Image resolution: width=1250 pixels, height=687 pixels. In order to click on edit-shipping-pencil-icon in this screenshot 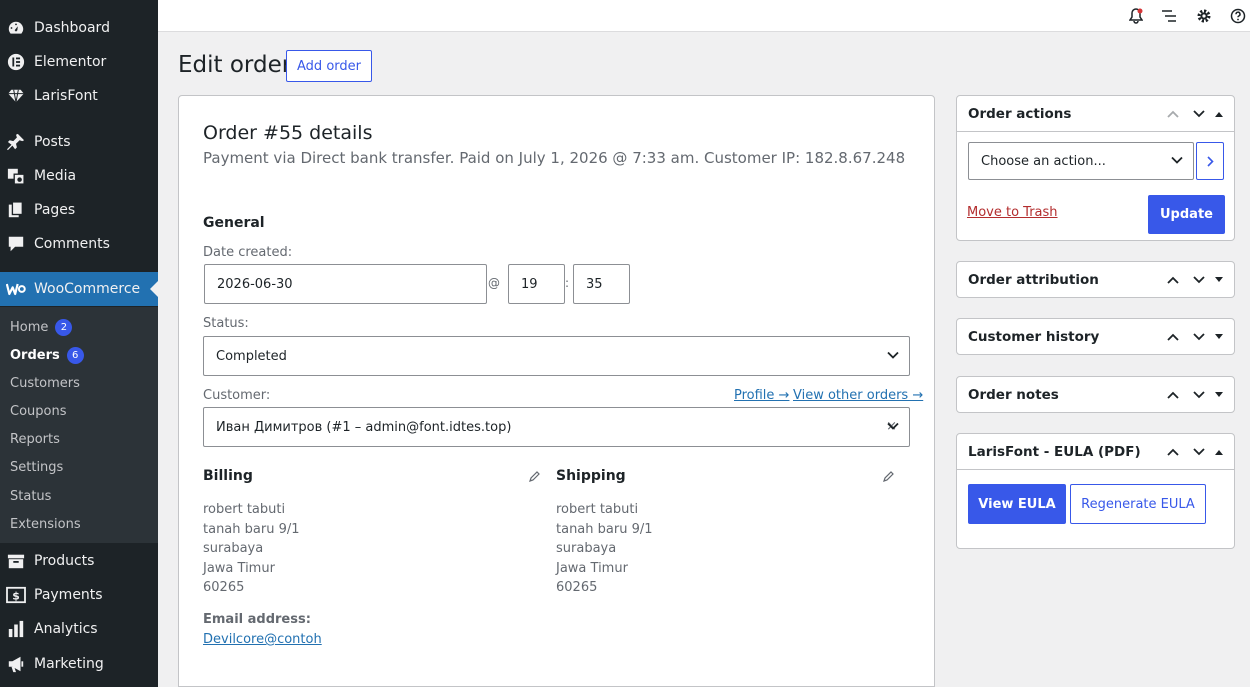, I will do `click(889, 476)`.